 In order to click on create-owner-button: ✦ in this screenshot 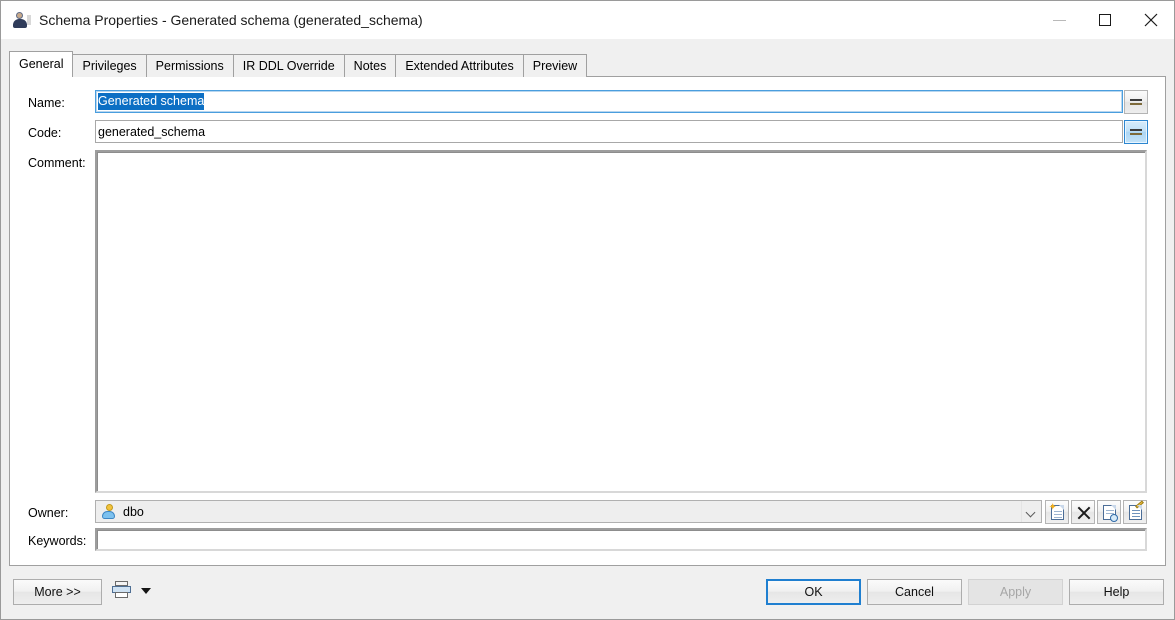, I will do `click(1057, 512)`.